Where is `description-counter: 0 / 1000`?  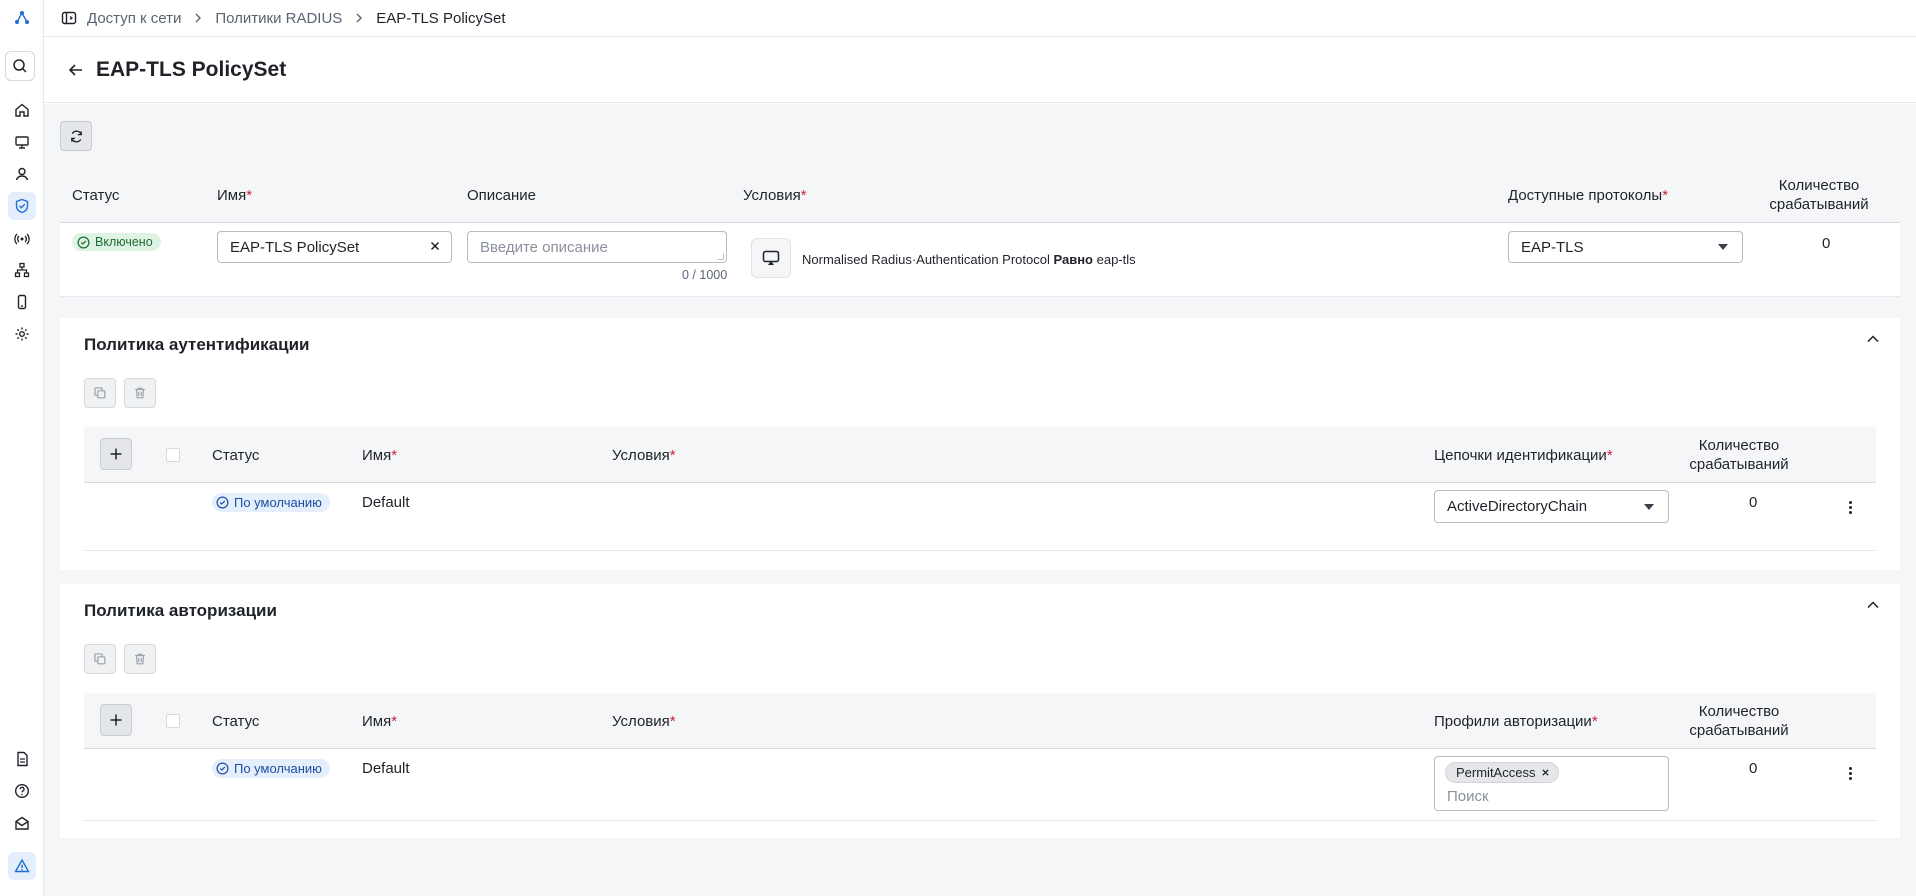 description-counter: 0 / 1000 is located at coordinates (705, 275).